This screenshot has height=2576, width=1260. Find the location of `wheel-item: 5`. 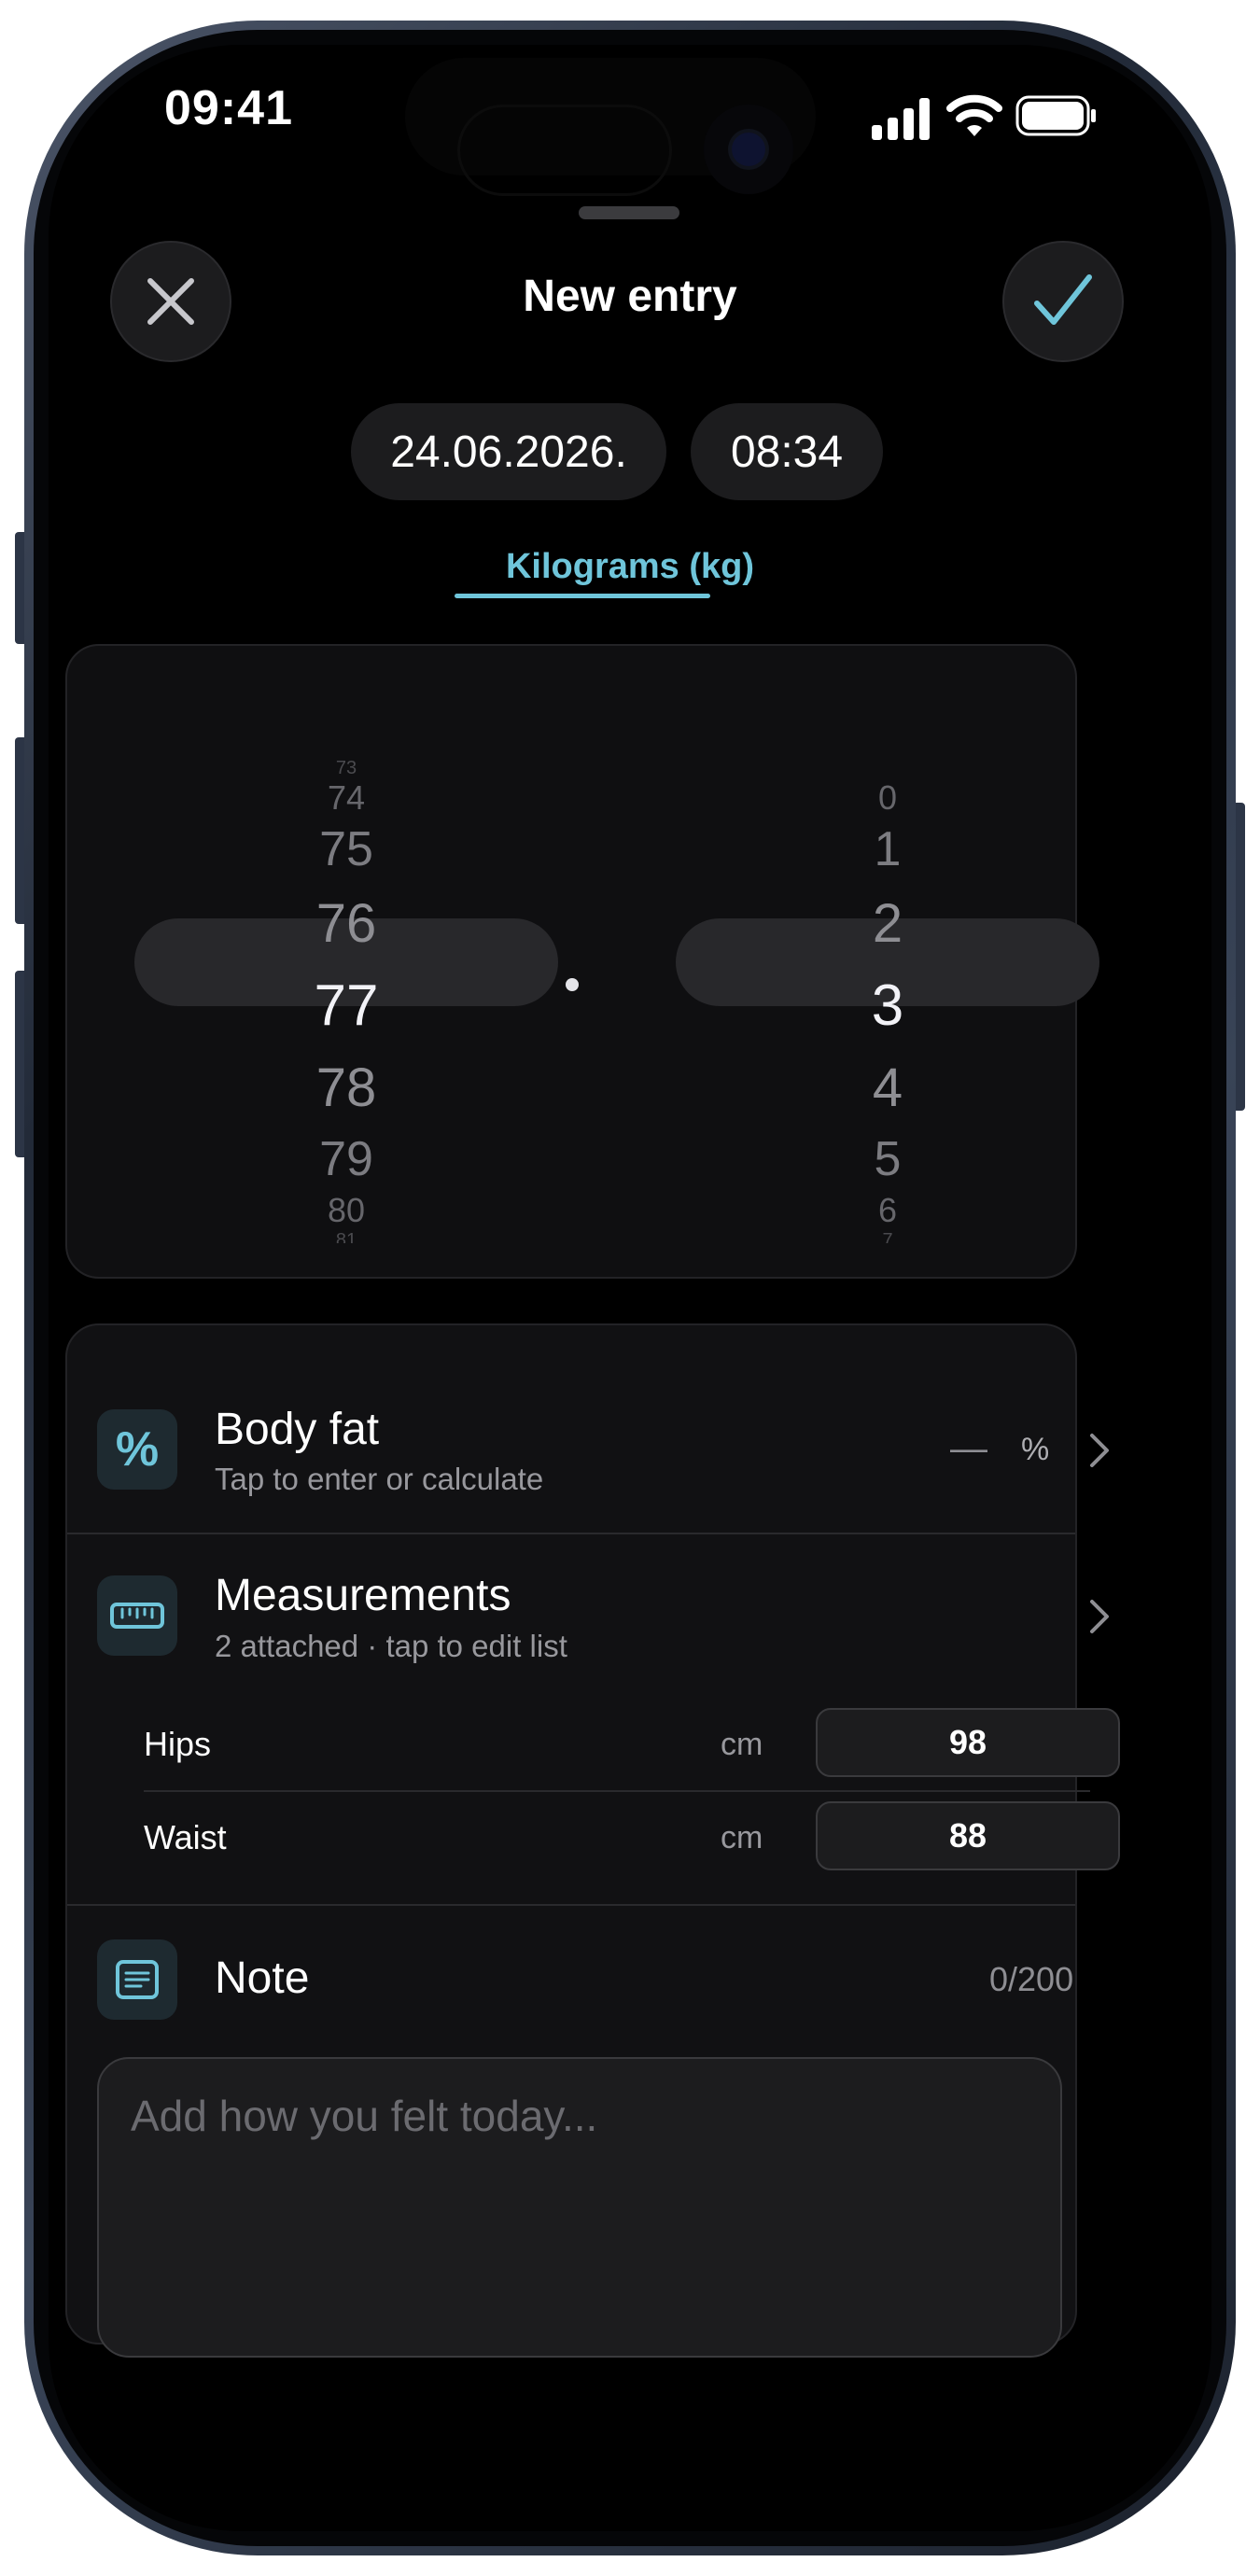

wheel-item: 5 is located at coordinates (888, 1159).